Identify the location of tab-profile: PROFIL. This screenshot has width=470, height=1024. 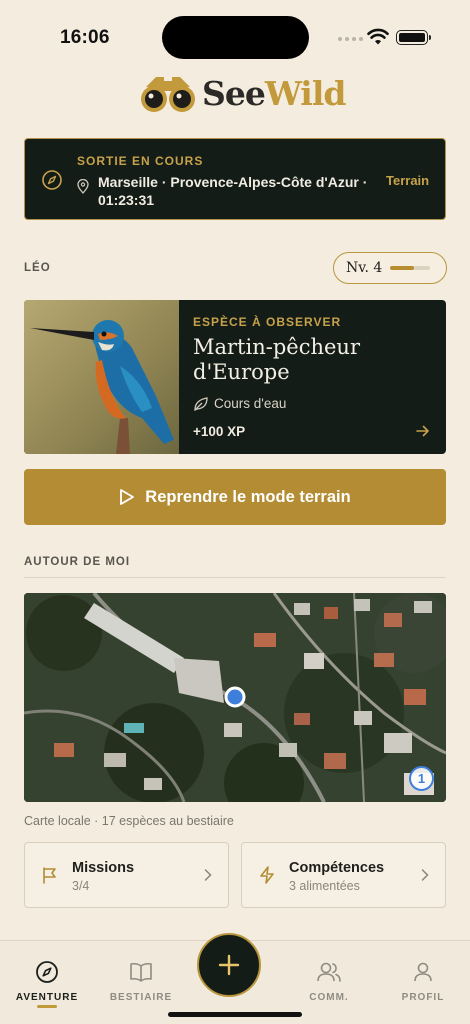
(423, 981).